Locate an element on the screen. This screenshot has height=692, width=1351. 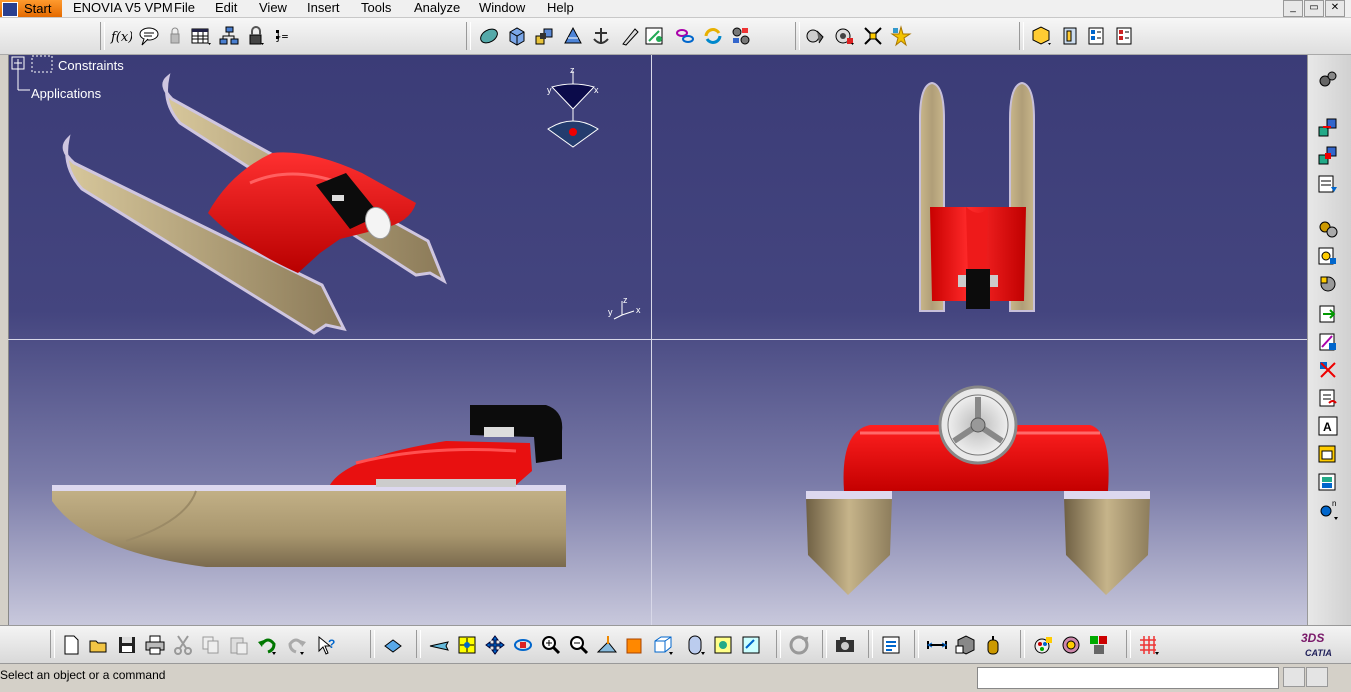
fit-all-icon is located at coordinates (467, 645).